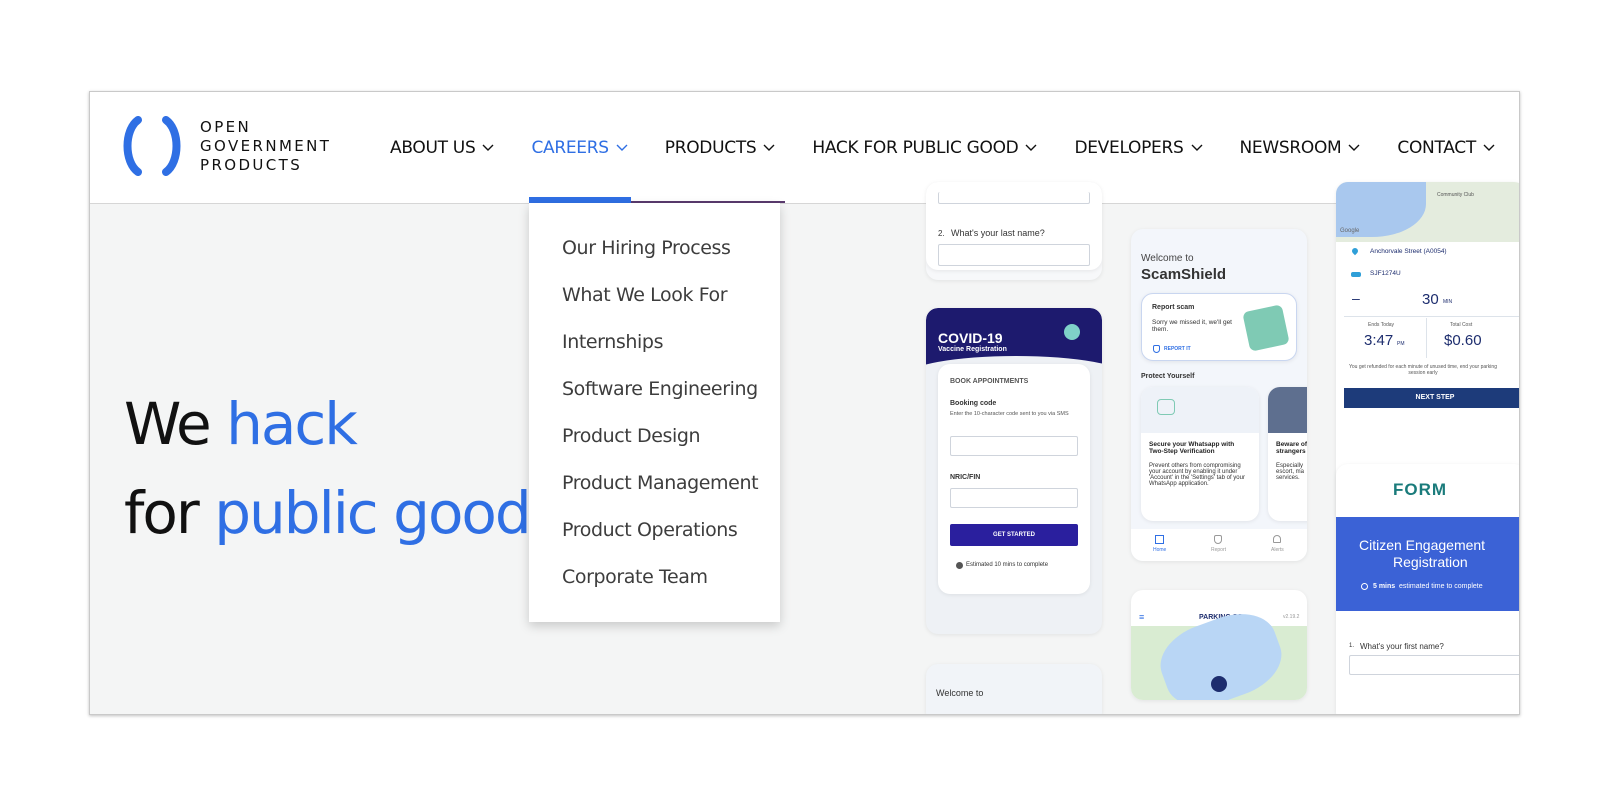  I want to click on bell-icon, so click(1277, 539).